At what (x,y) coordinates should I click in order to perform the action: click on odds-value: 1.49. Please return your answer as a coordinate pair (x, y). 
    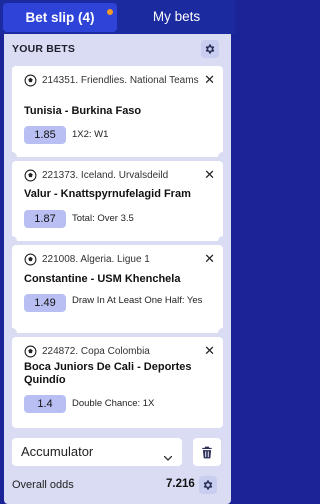
    Looking at the image, I should click on (45, 303).